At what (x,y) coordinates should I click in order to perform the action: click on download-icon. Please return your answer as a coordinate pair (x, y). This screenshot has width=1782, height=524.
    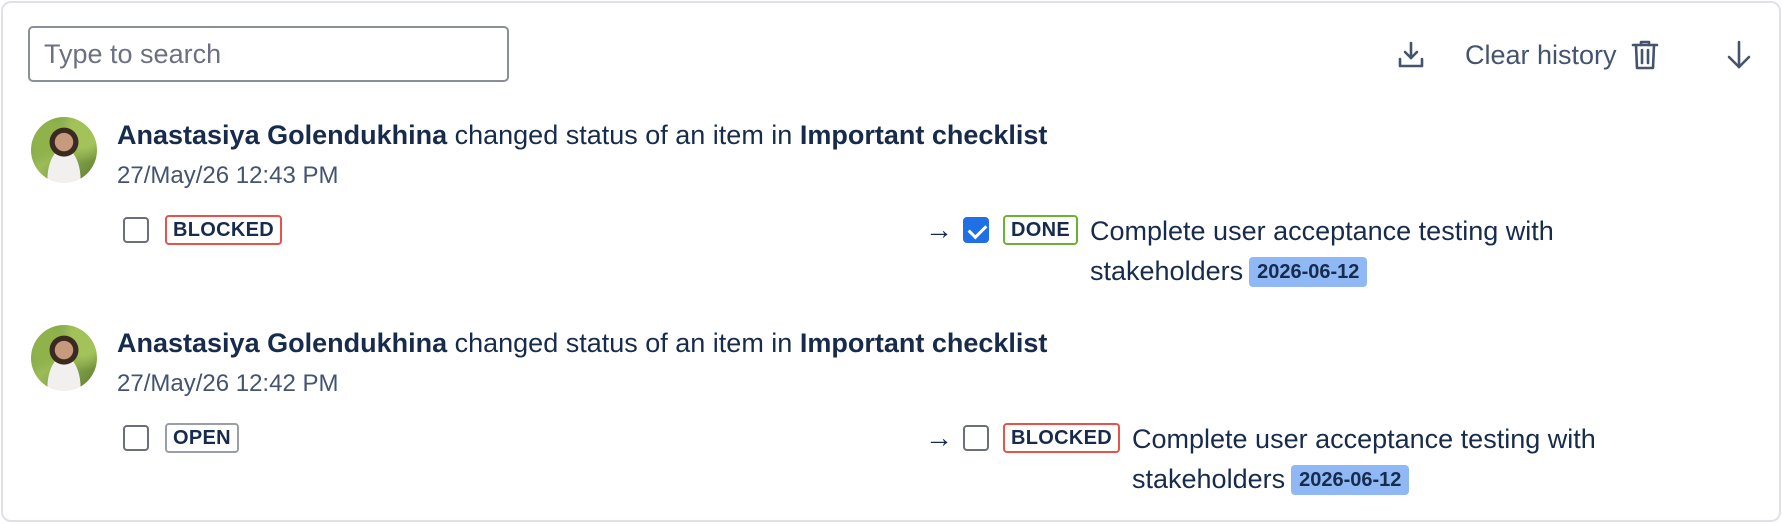
    Looking at the image, I should click on (1411, 55).